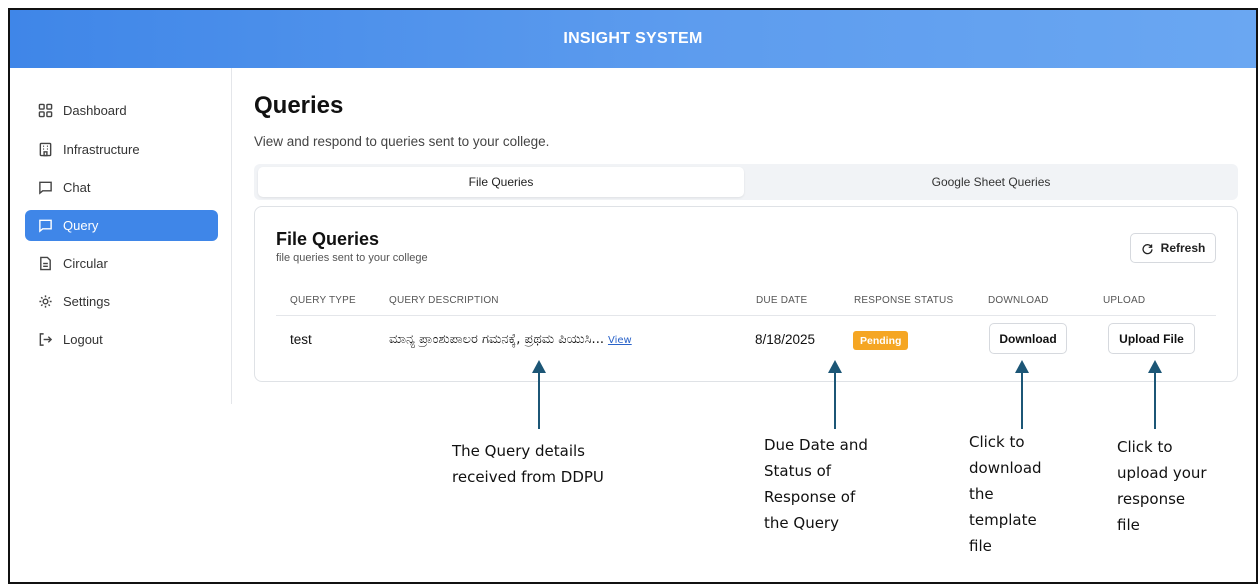 The width and height of the screenshot is (1258, 584). I want to click on sidebar-item-label: Logout, so click(83, 339).